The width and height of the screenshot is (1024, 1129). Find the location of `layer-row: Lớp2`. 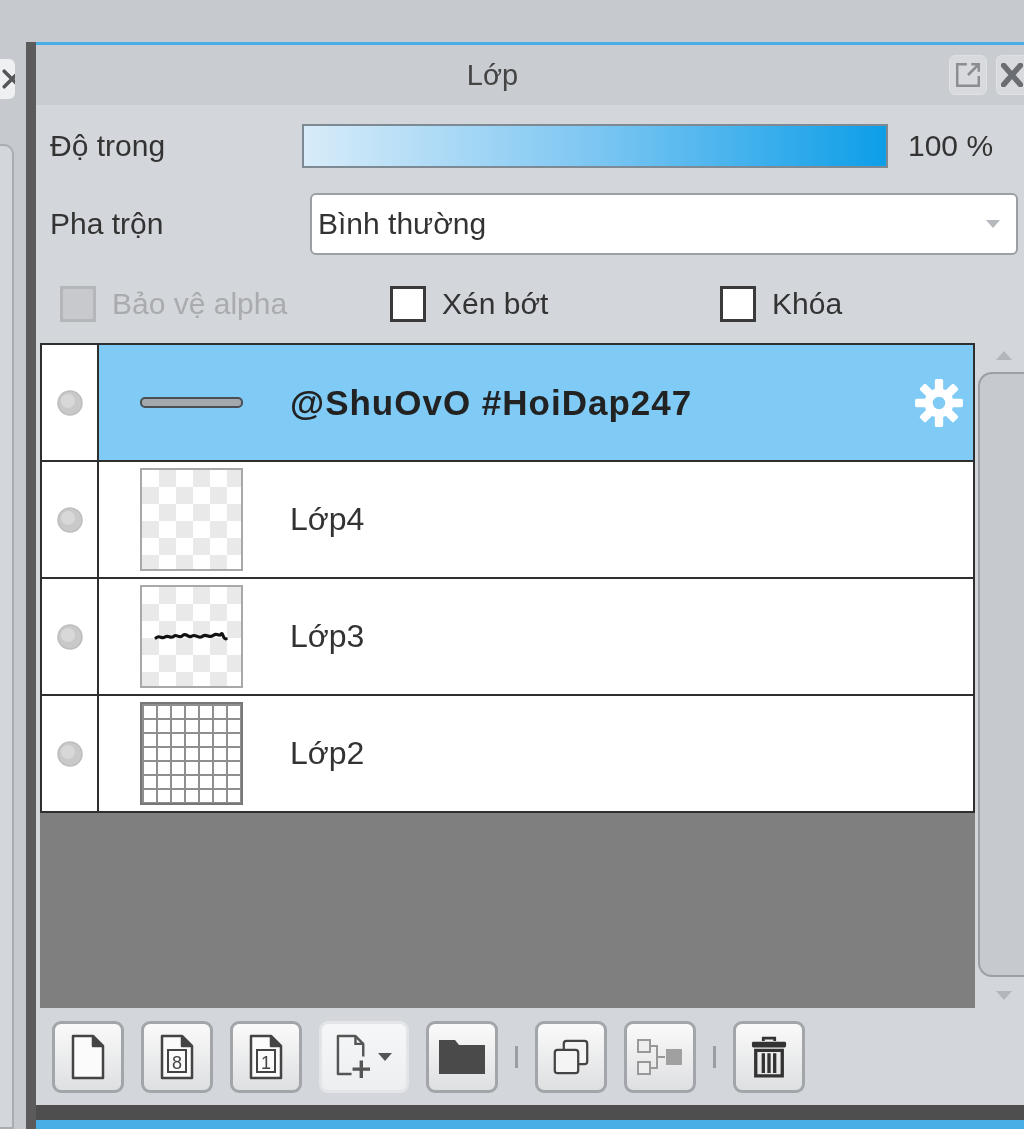

layer-row: Lớp2 is located at coordinates (507, 754).